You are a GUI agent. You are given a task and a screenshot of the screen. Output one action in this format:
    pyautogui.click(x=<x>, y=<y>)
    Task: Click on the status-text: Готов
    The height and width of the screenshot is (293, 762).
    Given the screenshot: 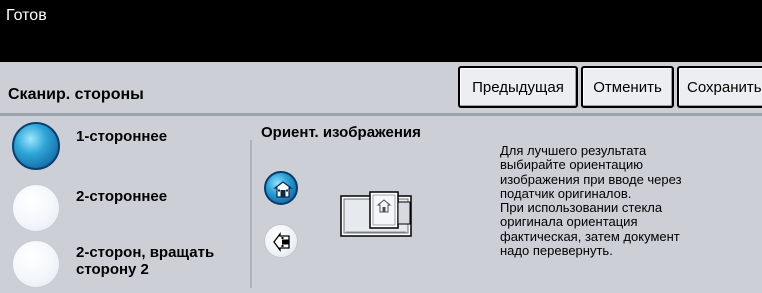 What is the action you would take?
    pyautogui.click(x=26, y=15)
    